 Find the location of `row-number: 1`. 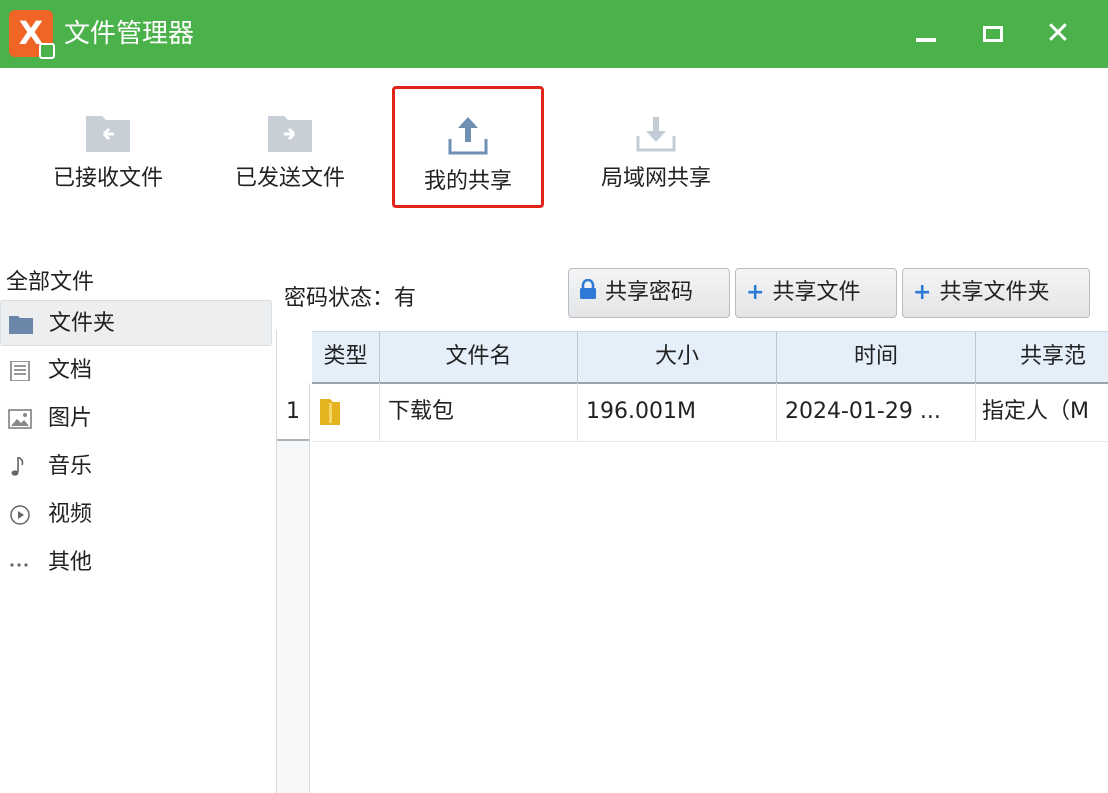

row-number: 1 is located at coordinates (293, 412).